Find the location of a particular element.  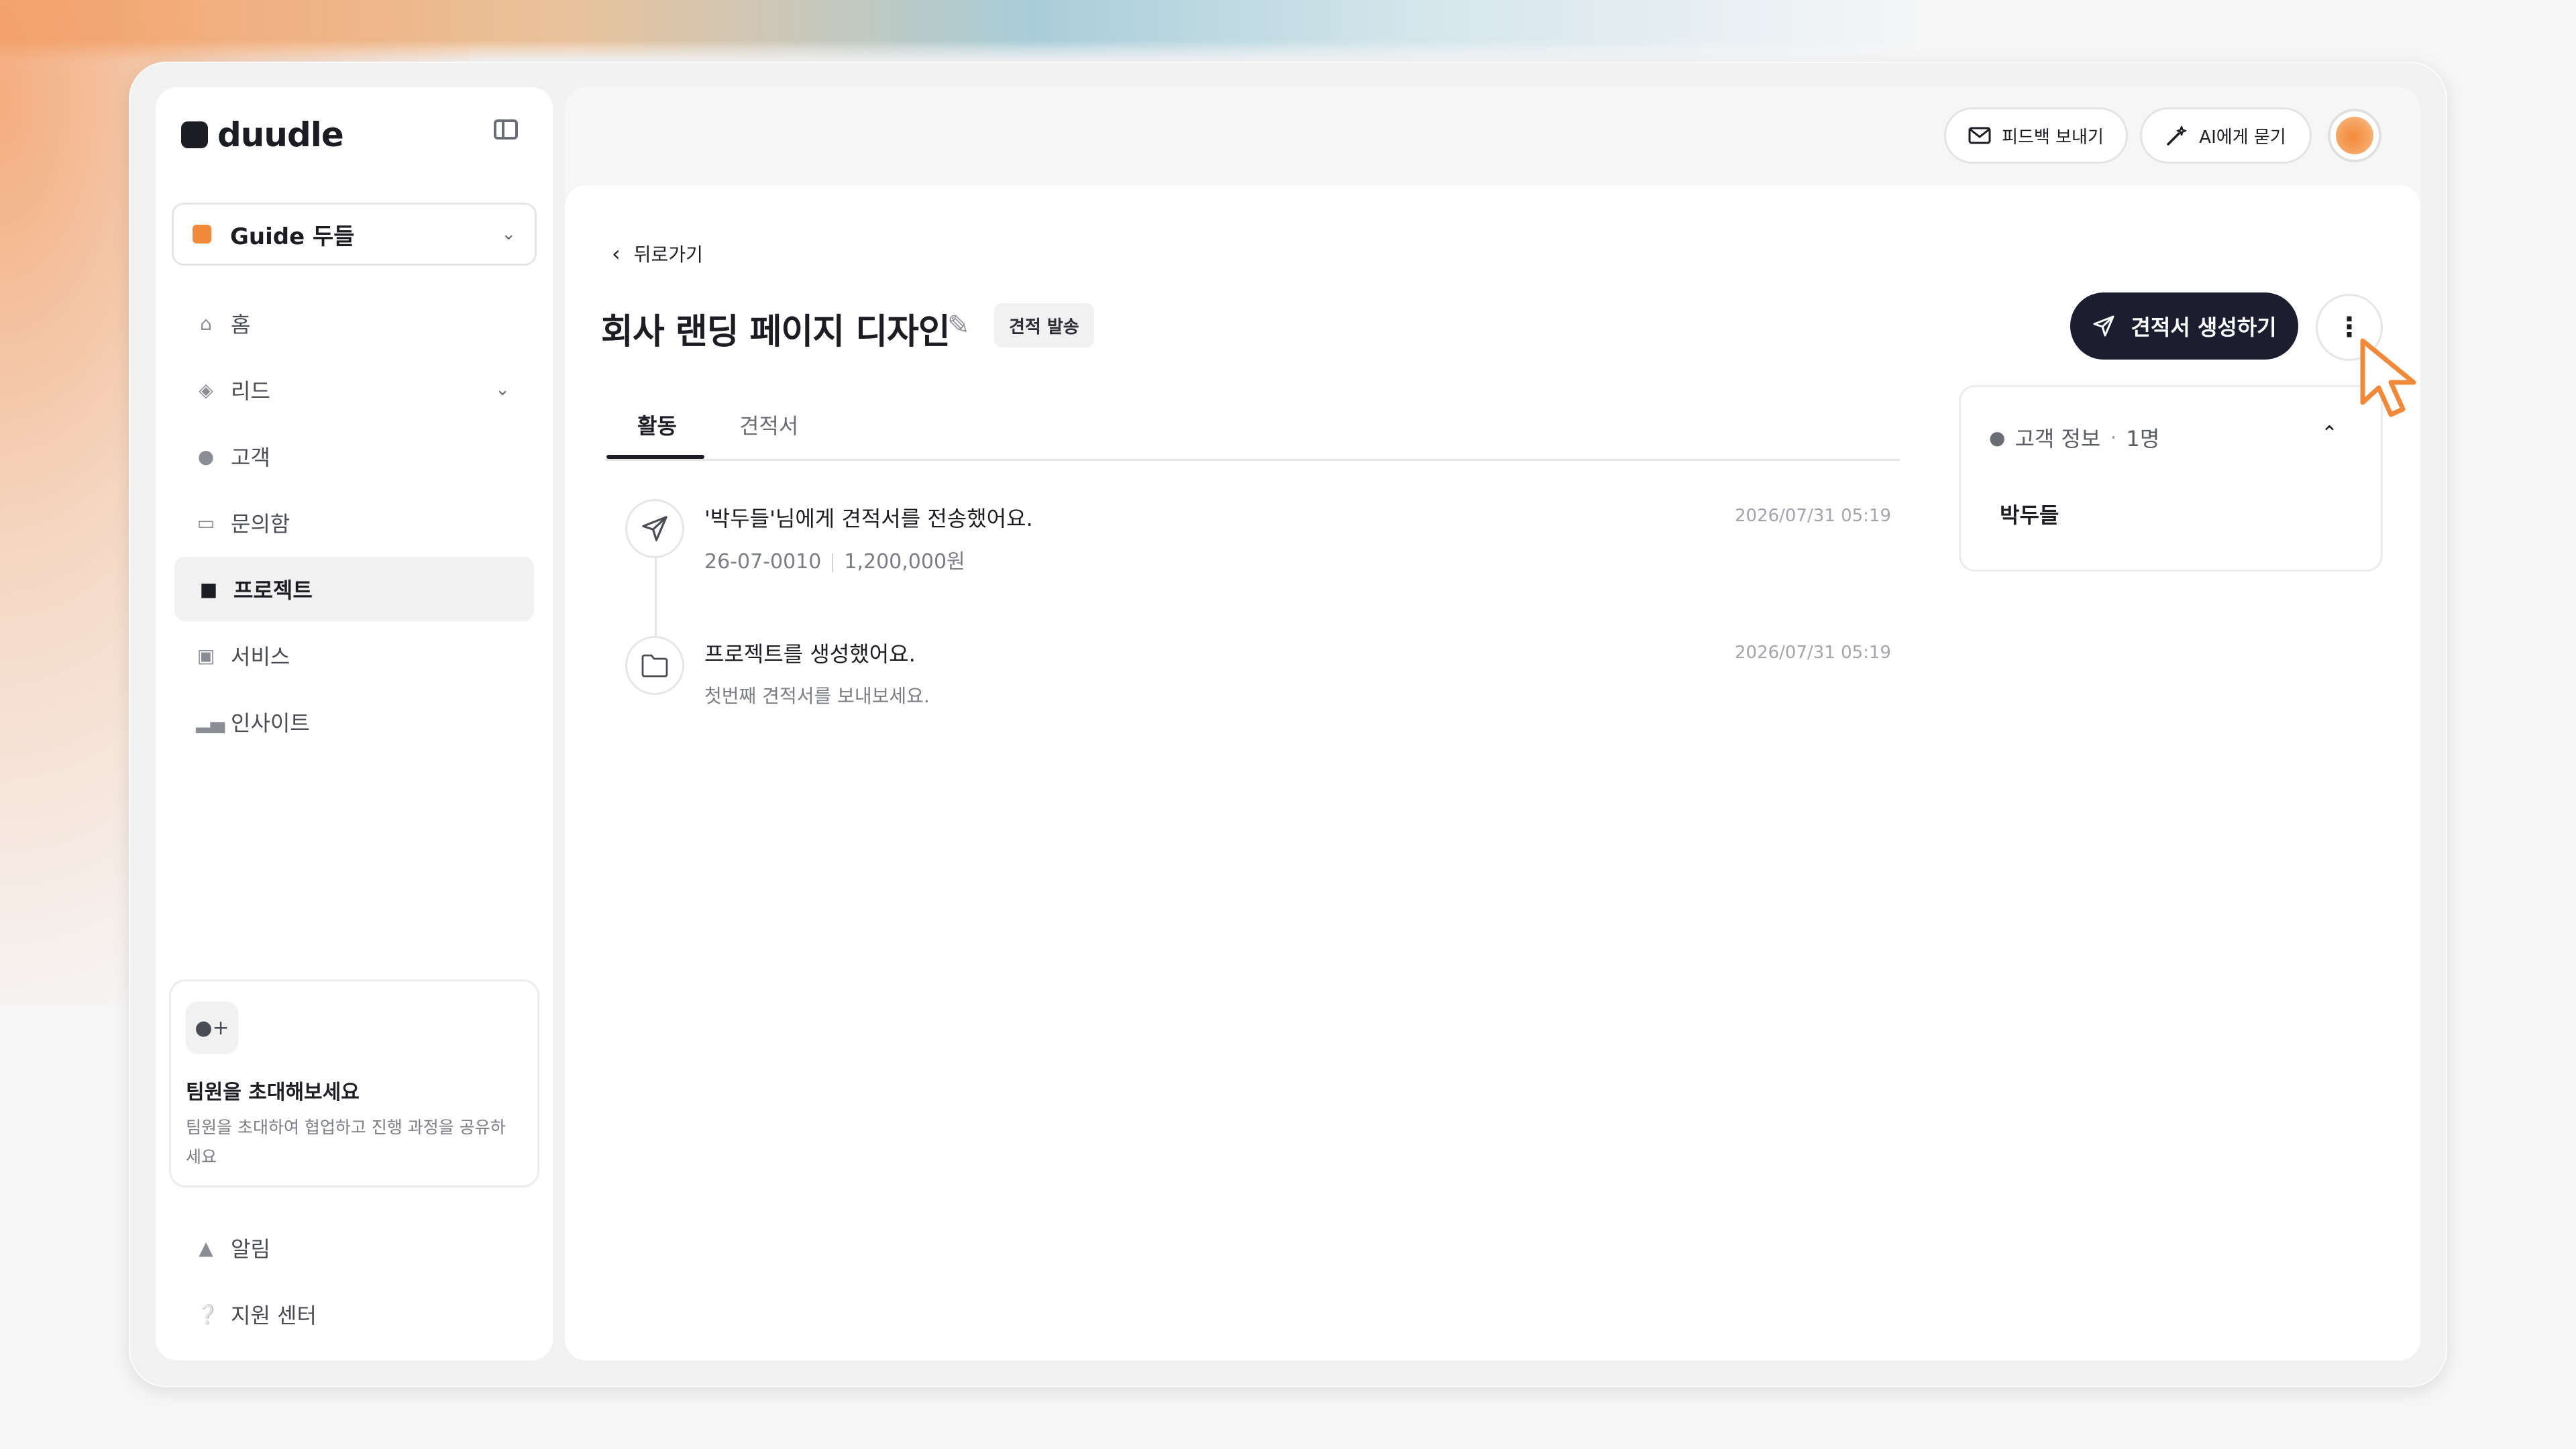

sidebar-item-services: ▣ 서비스 is located at coordinates (353, 655).